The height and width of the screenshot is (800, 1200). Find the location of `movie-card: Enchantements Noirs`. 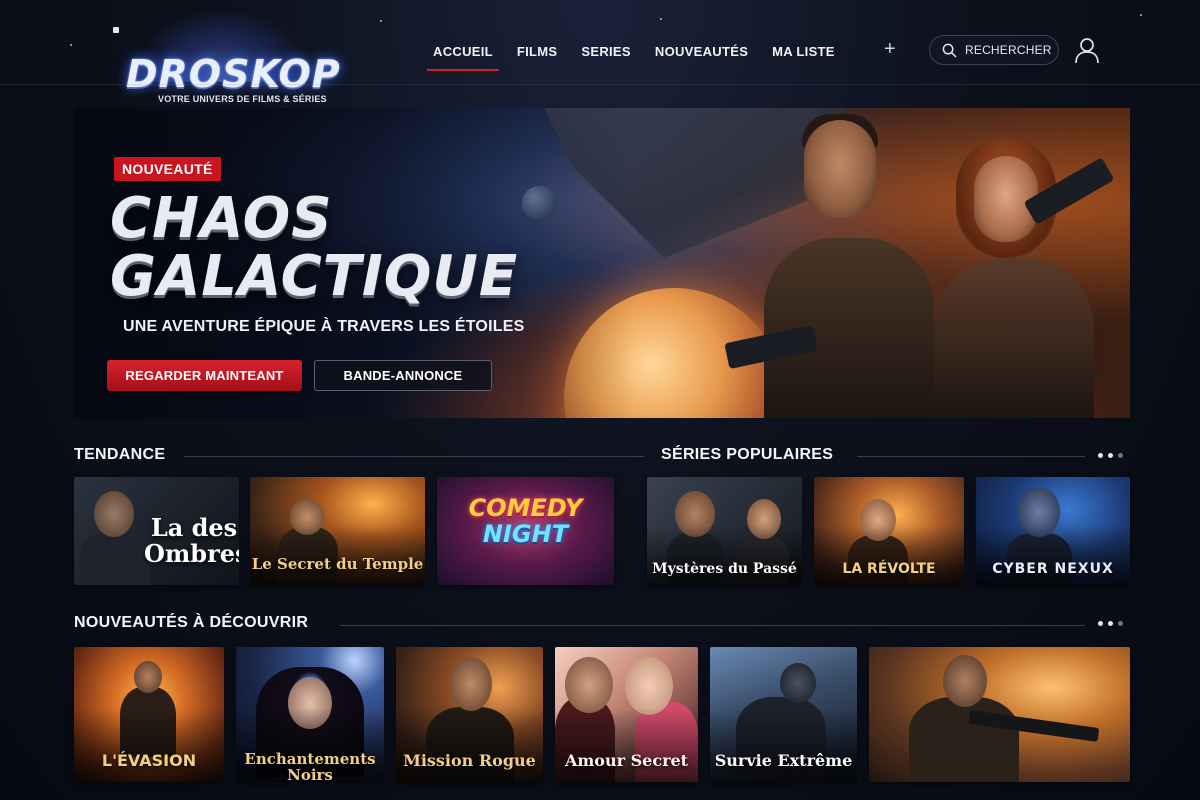

movie-card: Enchantements Noirs is located at coordinates (310, 714).